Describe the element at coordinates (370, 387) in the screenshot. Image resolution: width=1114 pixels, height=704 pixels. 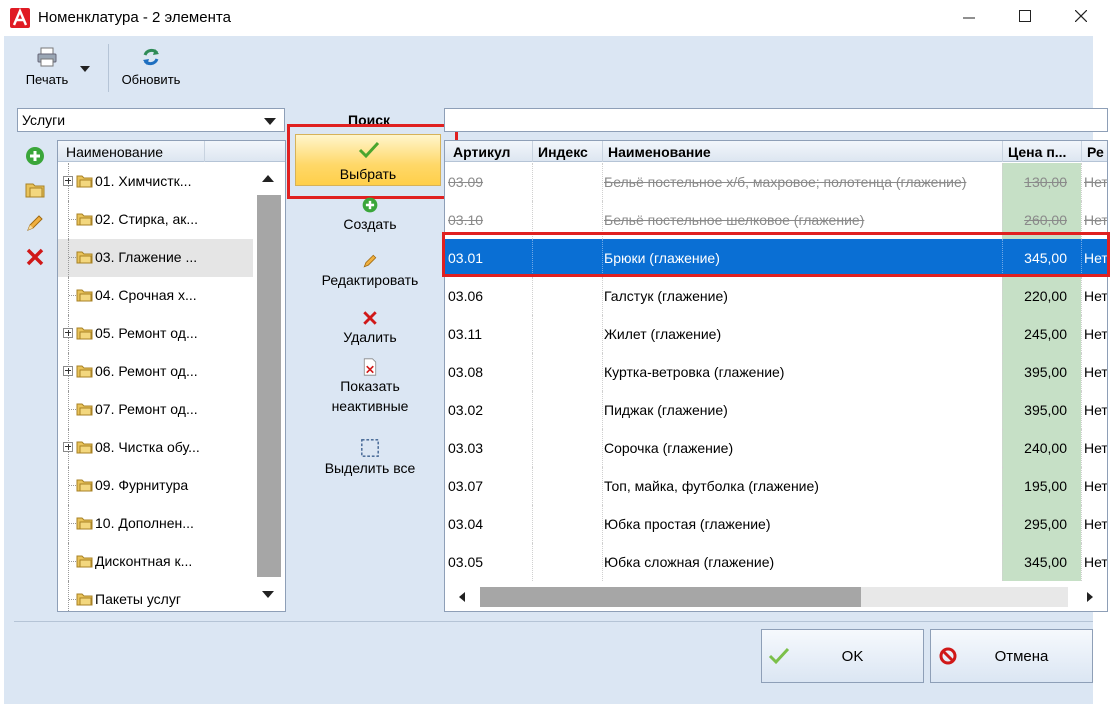
I see `show-inactive-button: Показать неактивные` at that location.